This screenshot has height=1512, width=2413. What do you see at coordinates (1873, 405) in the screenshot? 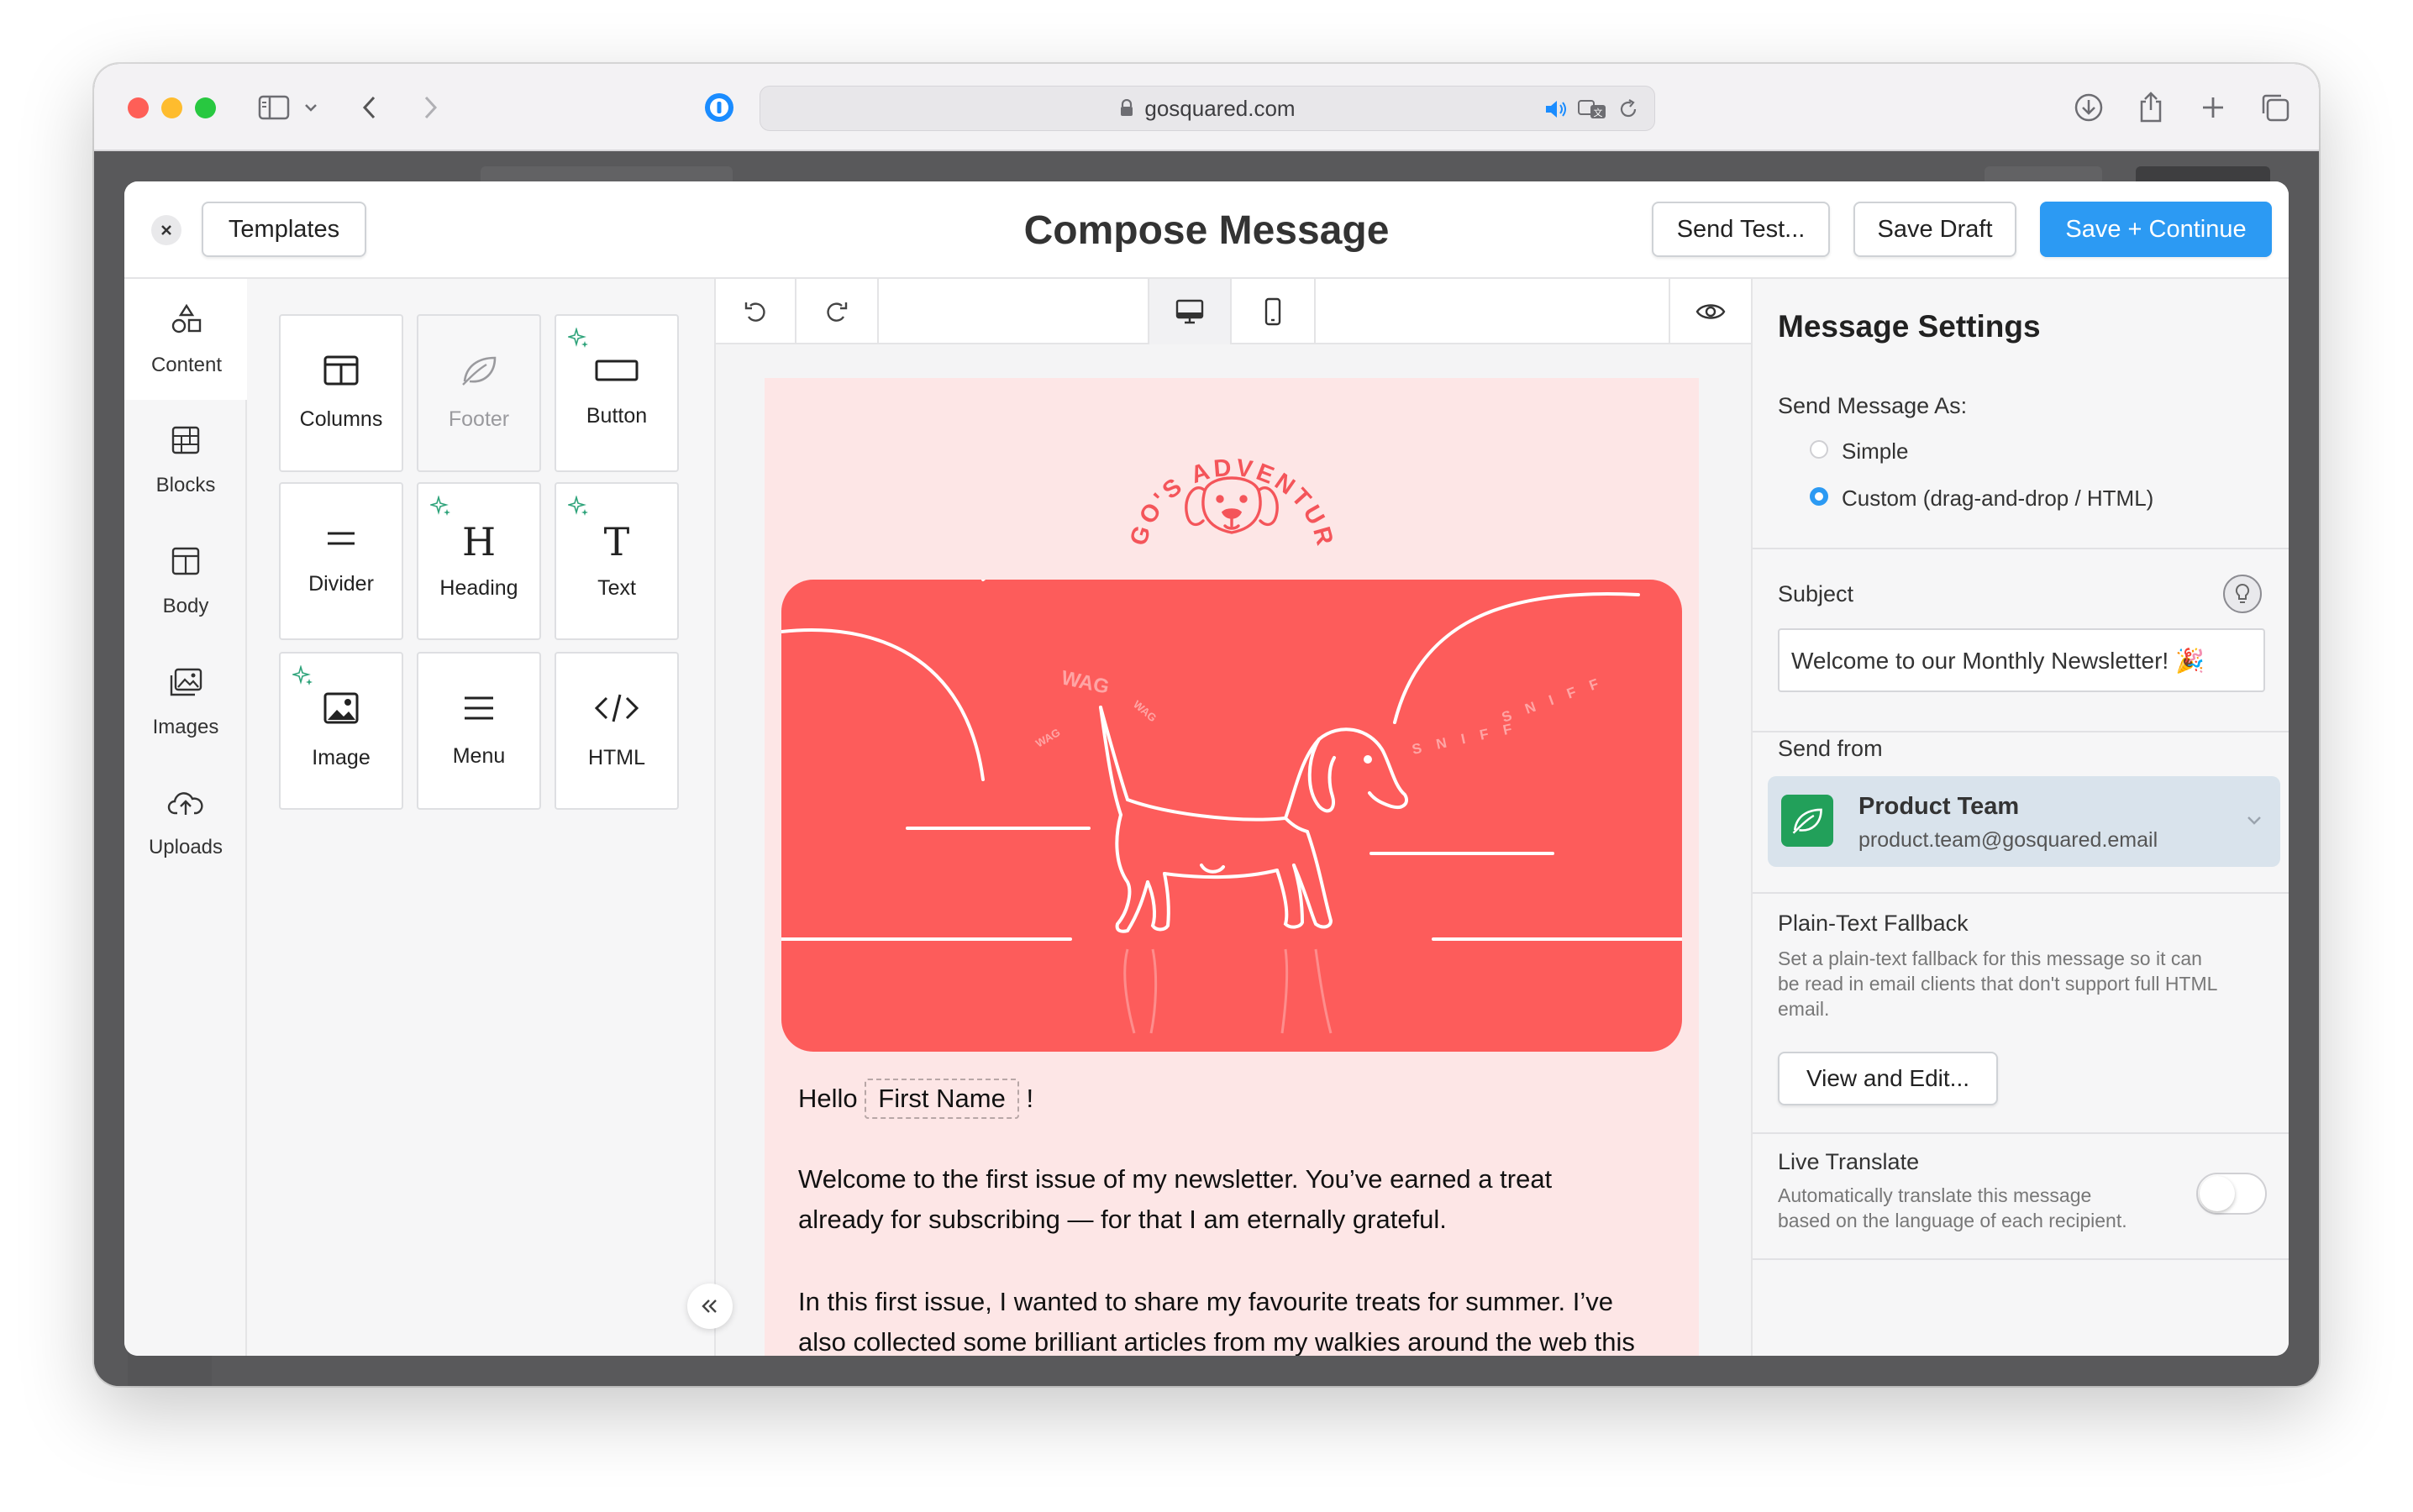
I see `send-as-label: Send Message As:` at bounding box center [1873, 405].